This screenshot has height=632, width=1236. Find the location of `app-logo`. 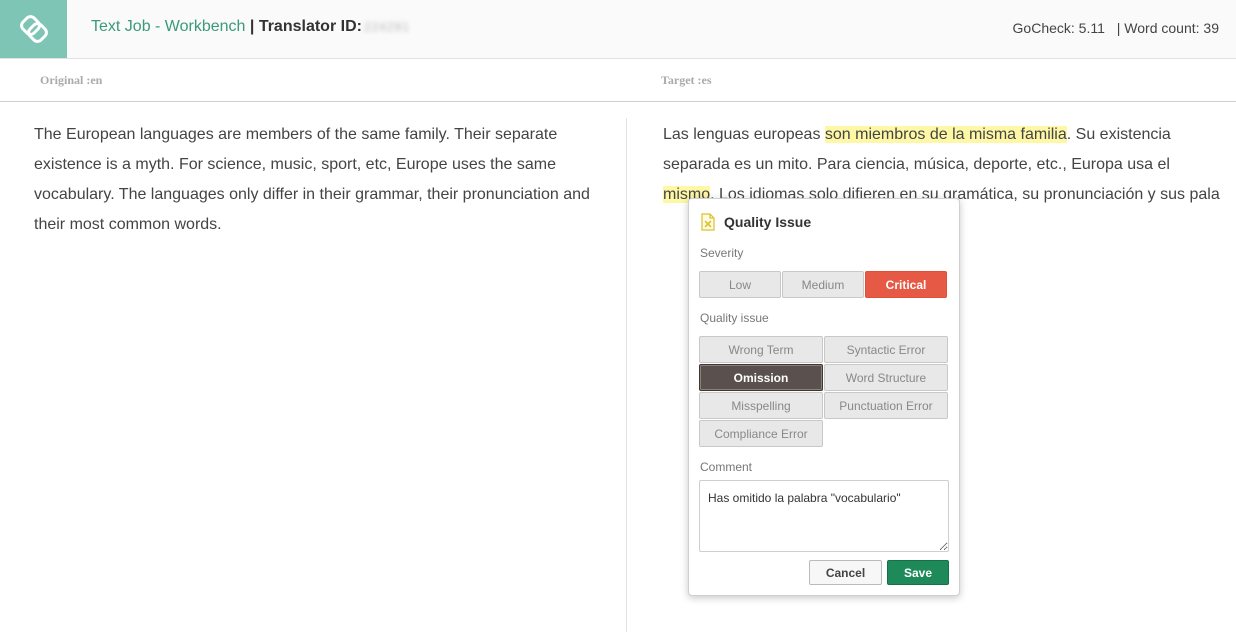

app-logo is located at coordinates (33, 29).